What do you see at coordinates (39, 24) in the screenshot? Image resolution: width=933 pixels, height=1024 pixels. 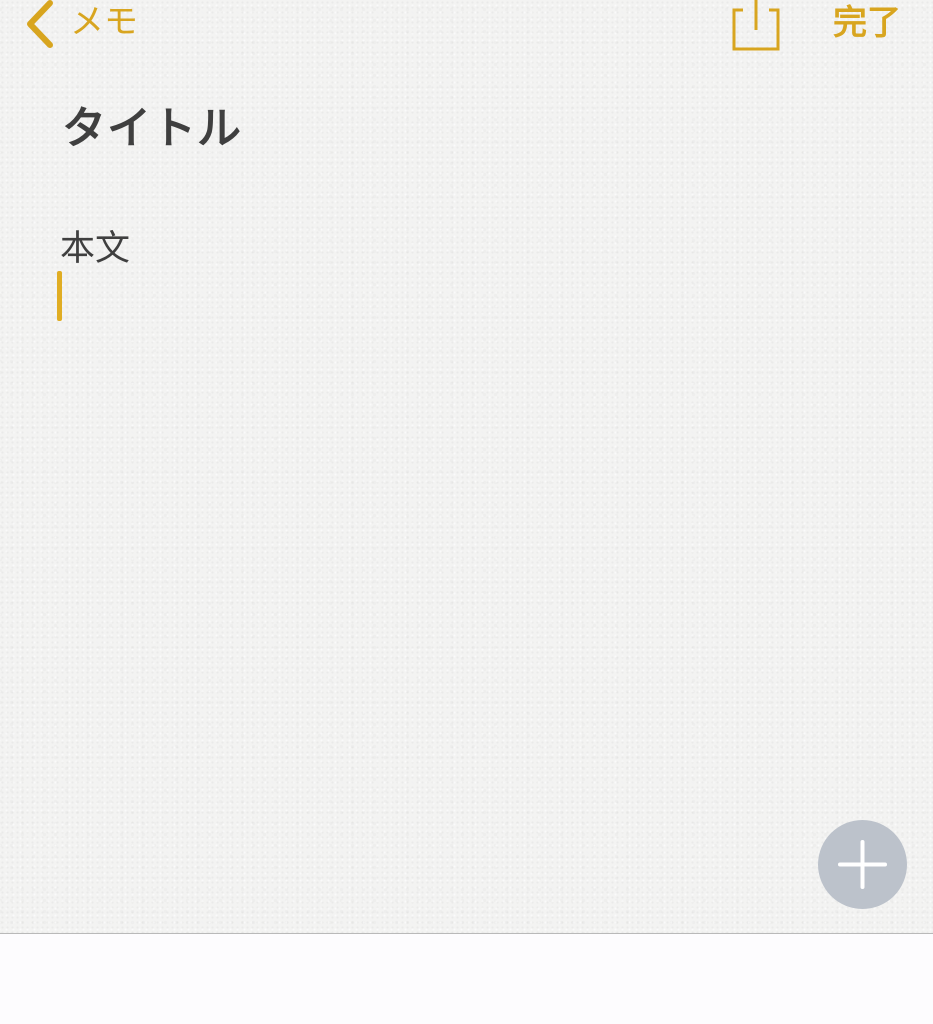 I see `chevron-left-icon` at bounding box center [39, 24].